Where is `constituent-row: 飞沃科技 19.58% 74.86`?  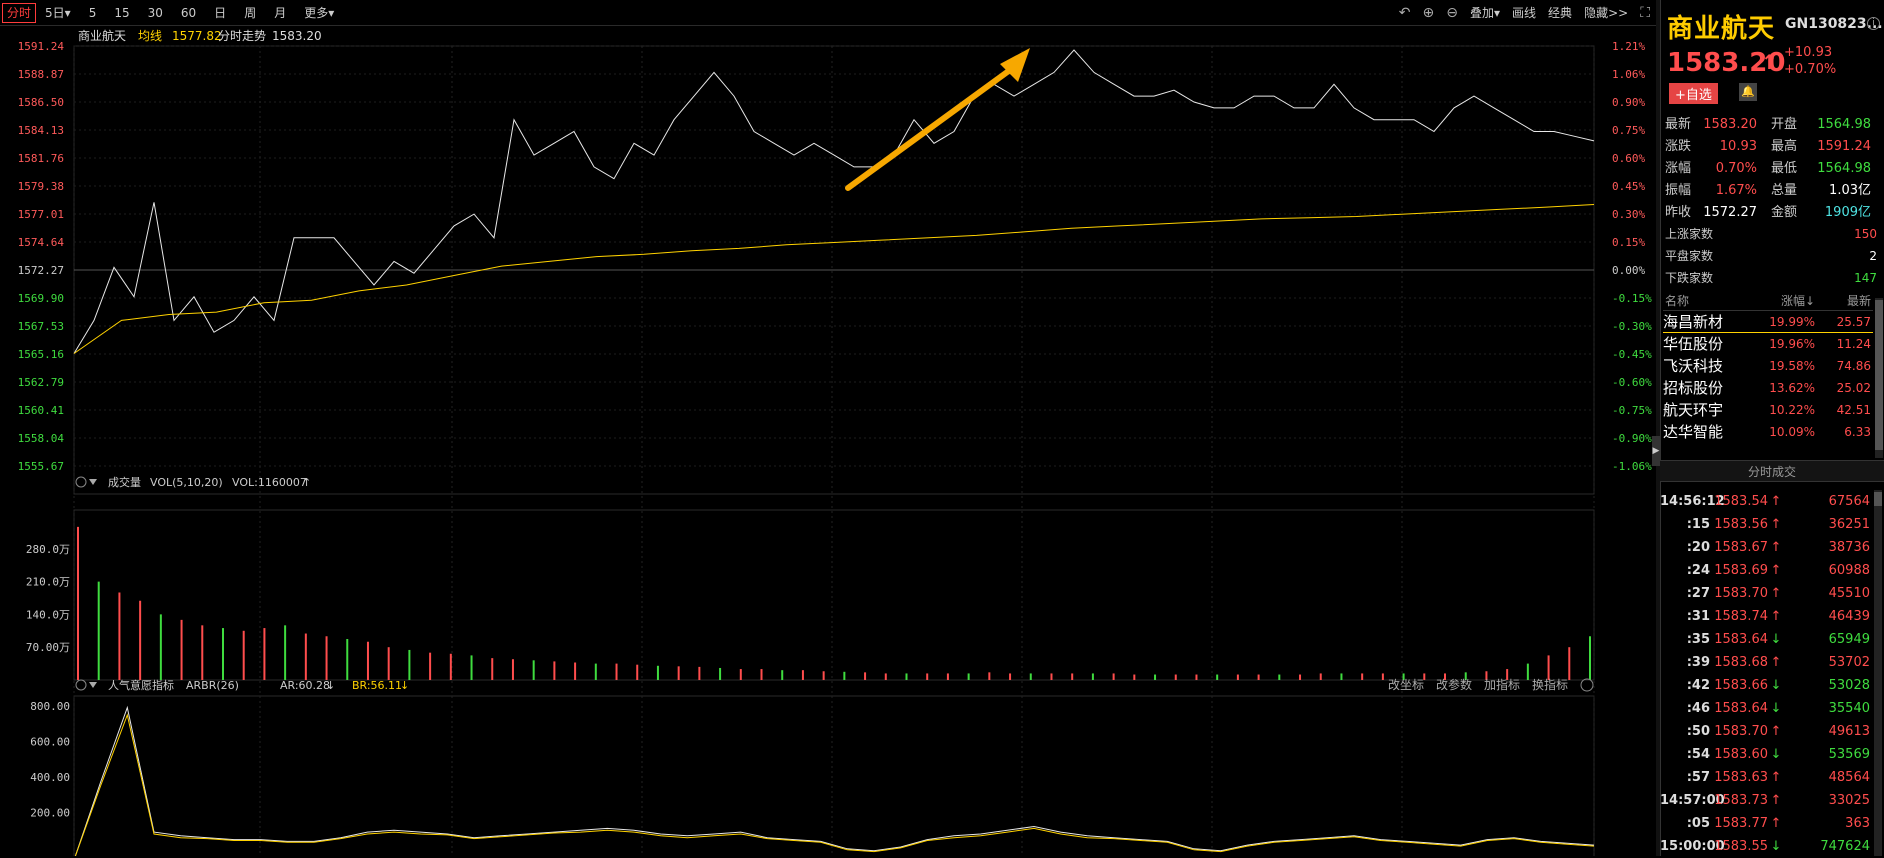 constituent-row: 飞沃科技 19.58% 74.86 is located at coordinates (1768, 366).